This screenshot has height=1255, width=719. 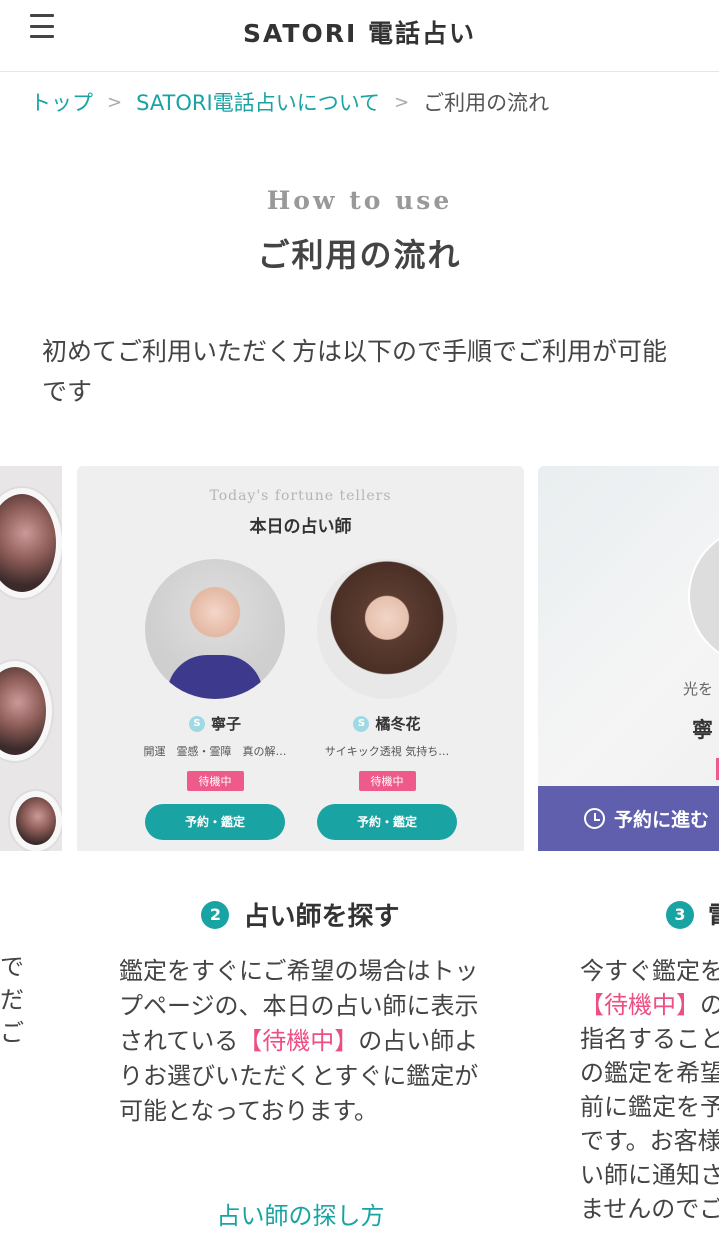 What do you see at coordinates (300, 1213) in the screenshot?
I see `find-teller-link: 占い師の探し方` at bounding box center [300, 1213].